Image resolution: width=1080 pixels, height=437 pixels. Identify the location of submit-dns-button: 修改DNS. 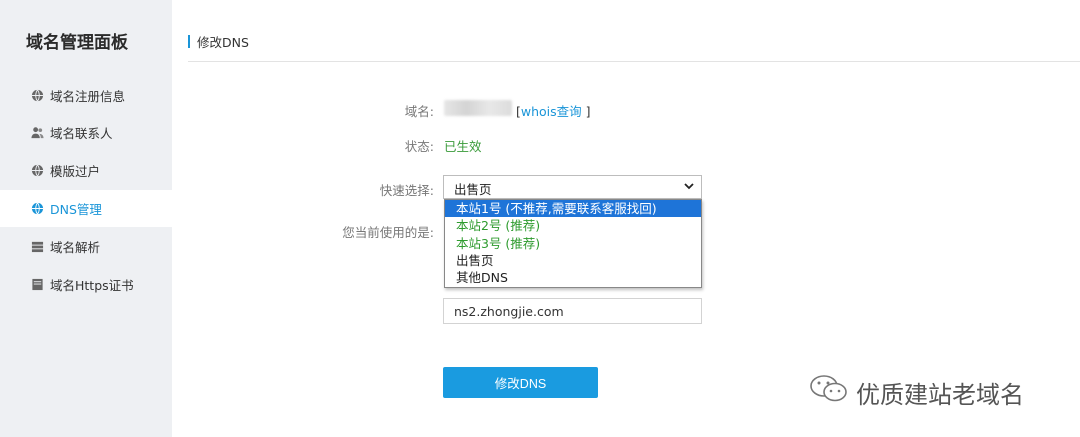
(520, 382).